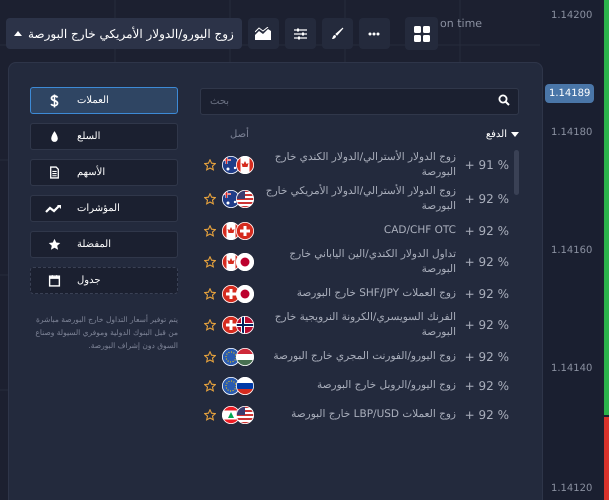  What do you see at coordinates (364, 356) in the screenshot?
I see `asset-name: زوج اليورو/الفورنت المجري خارج البورصة` at bounding box center [364, 356].